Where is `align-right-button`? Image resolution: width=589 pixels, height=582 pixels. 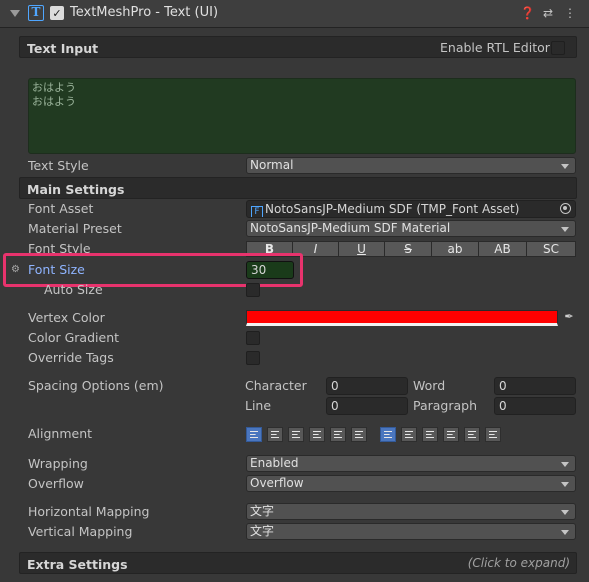 align-right-button is located at coordinates (296, 434).